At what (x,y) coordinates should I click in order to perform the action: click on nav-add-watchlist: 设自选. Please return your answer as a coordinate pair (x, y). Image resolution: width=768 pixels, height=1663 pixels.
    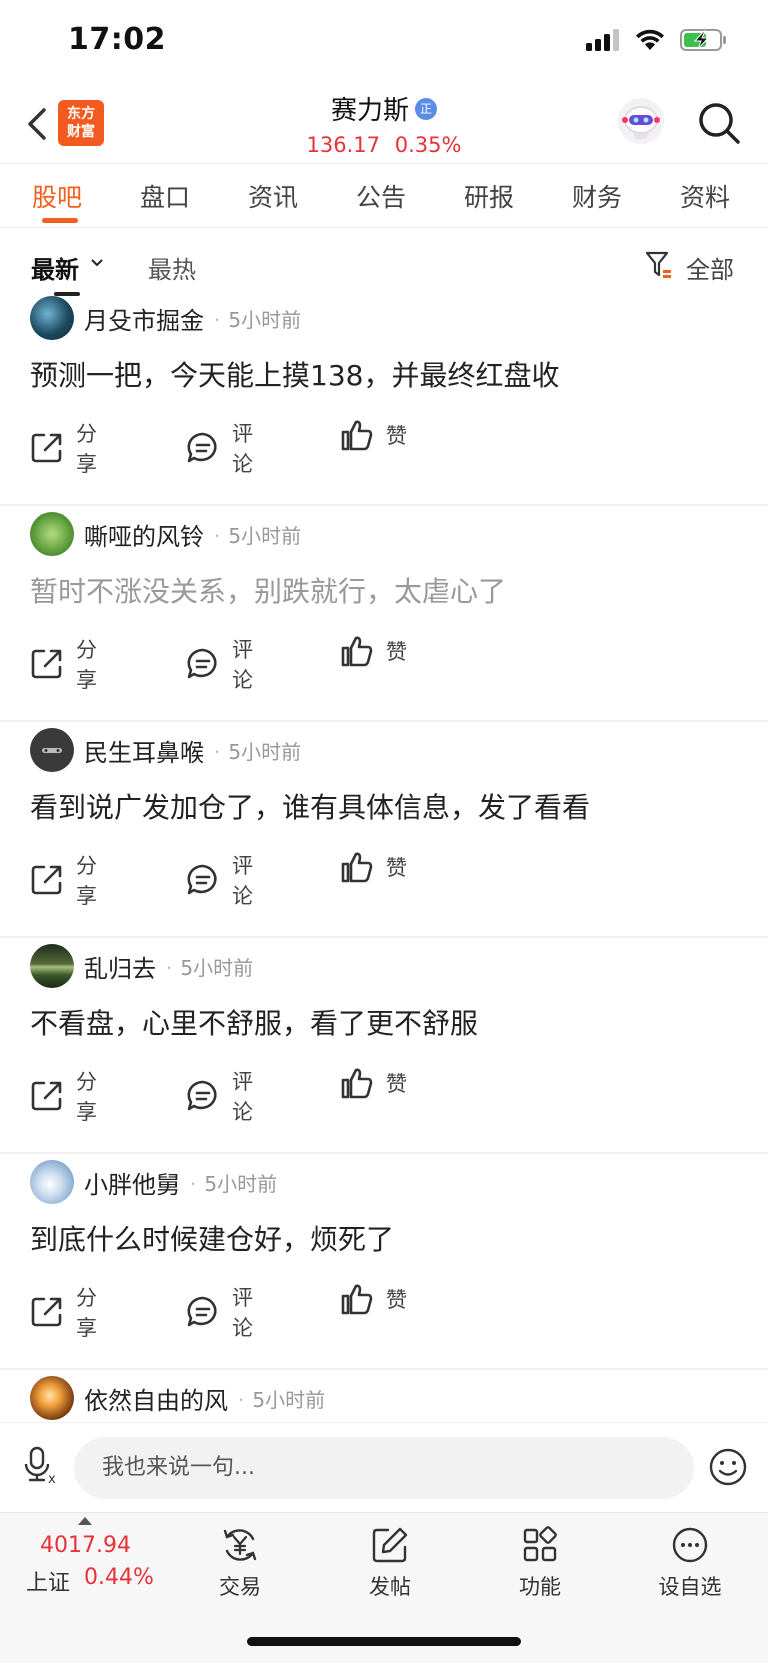
    Looking at the image, I should click on (690, 1563).